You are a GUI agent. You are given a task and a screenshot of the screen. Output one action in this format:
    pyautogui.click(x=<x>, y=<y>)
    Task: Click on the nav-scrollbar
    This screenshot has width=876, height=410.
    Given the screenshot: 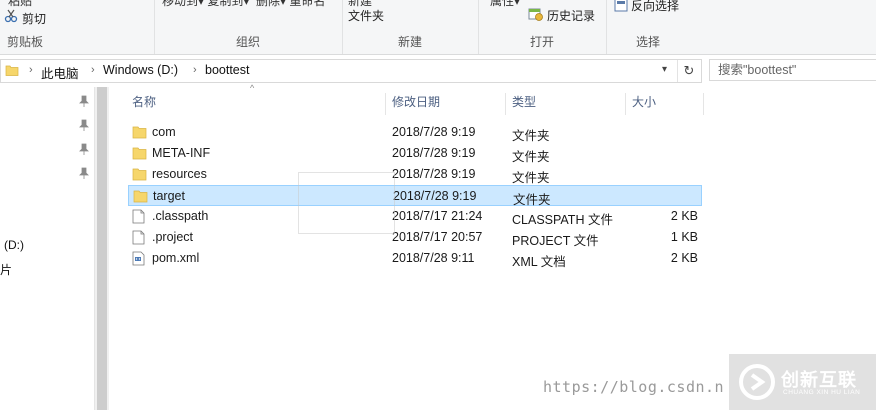 What is the action you would take?
    pyautogui.click(x=101, y=248)
    